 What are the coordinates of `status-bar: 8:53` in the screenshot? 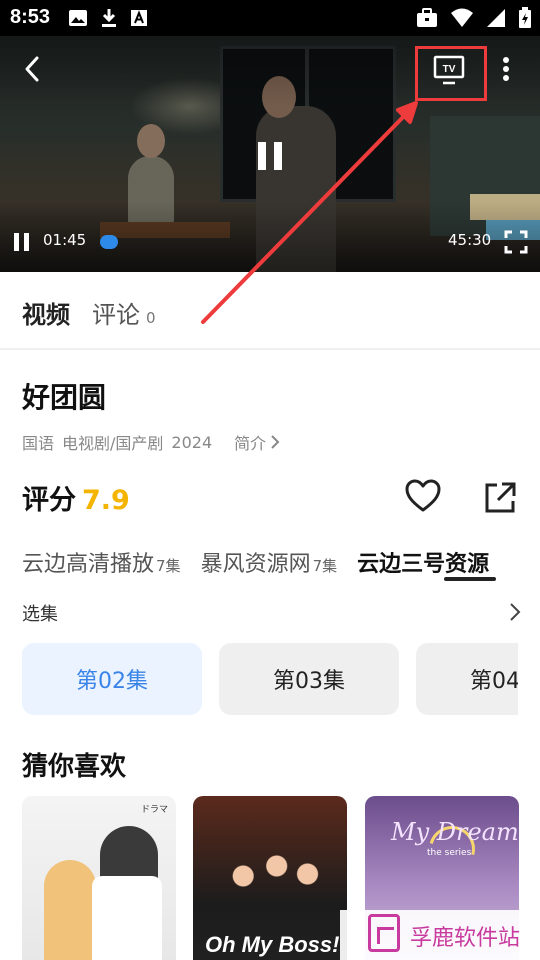 It's located at (270, 18).